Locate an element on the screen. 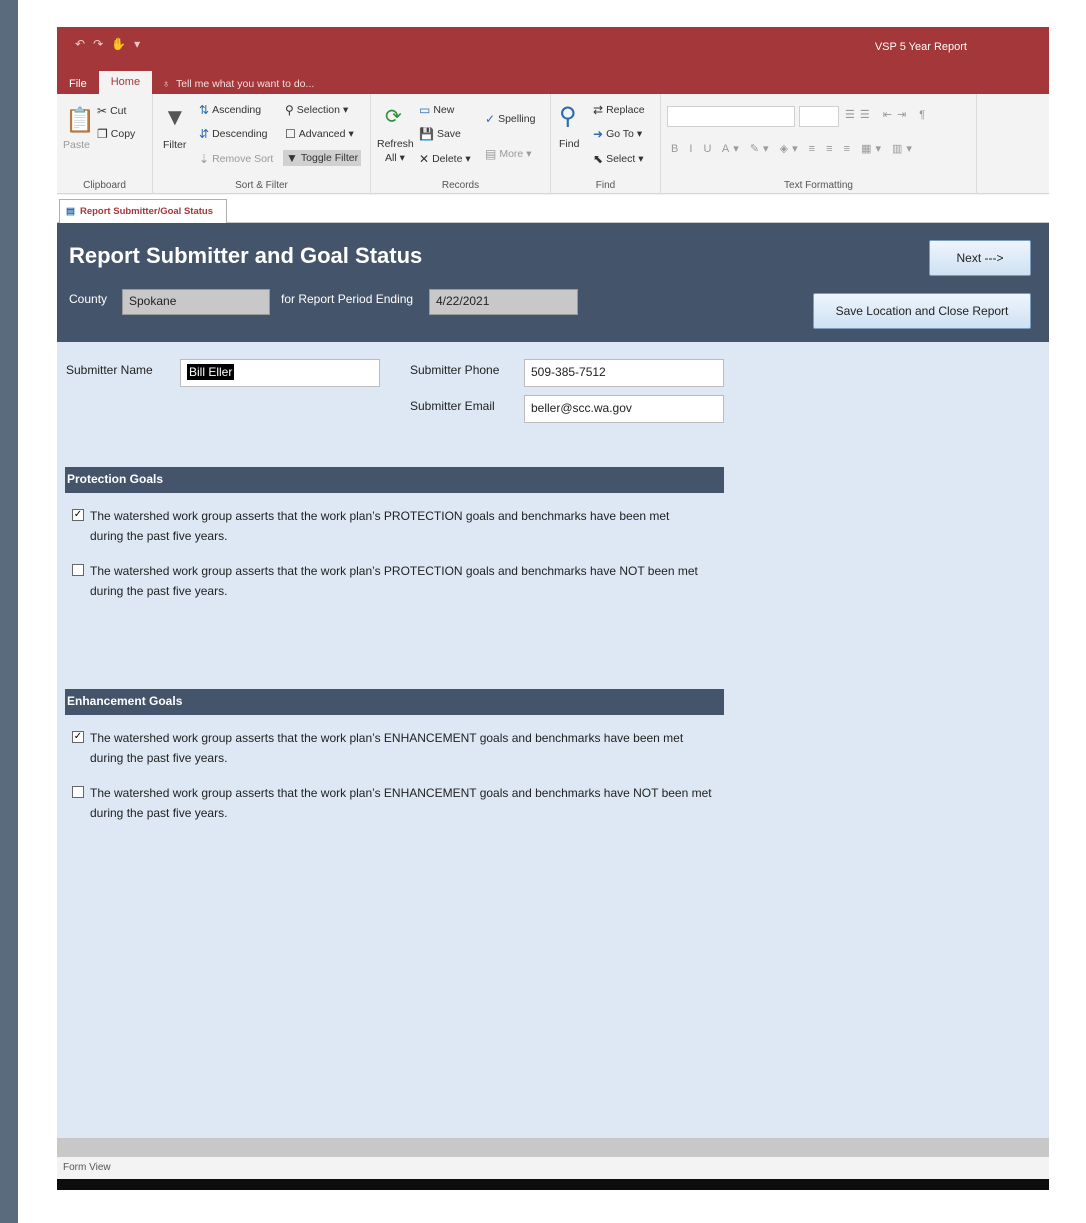  advanced-button: ☐ Advanced ▾ is located at coordinates (319, 134).